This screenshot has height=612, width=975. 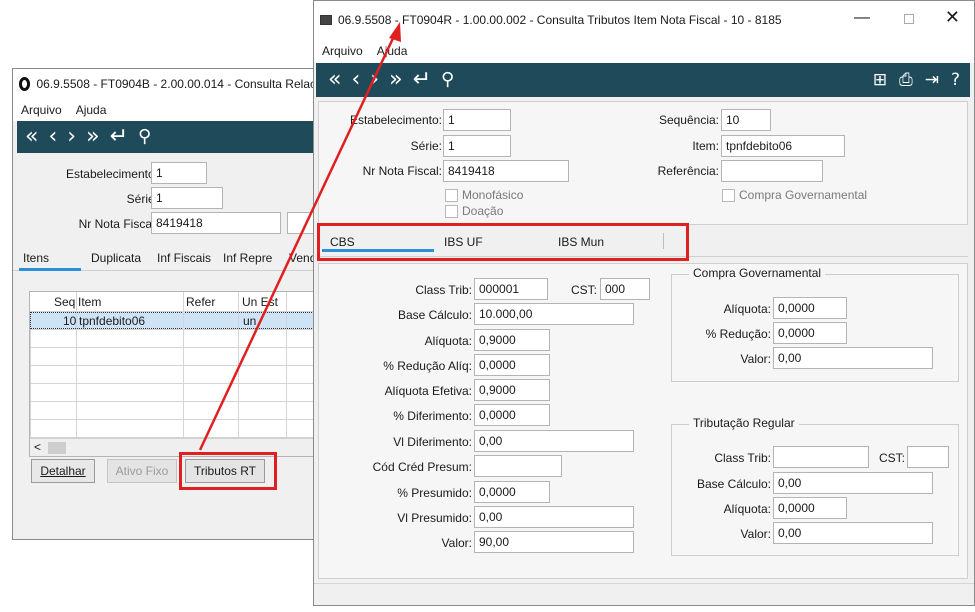 What do you see at coordinates (402, 171) in the screenshot?
I see `nf-label: Nr Nota Fiscal:` at bounding box center [402, 171].